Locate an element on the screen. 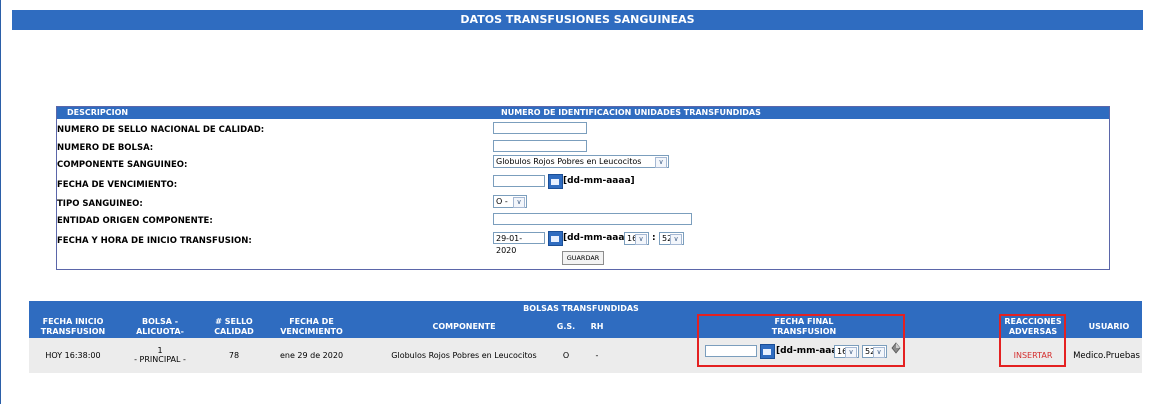  tipo-select: O - ∨ is located at coordinates (510, 201).